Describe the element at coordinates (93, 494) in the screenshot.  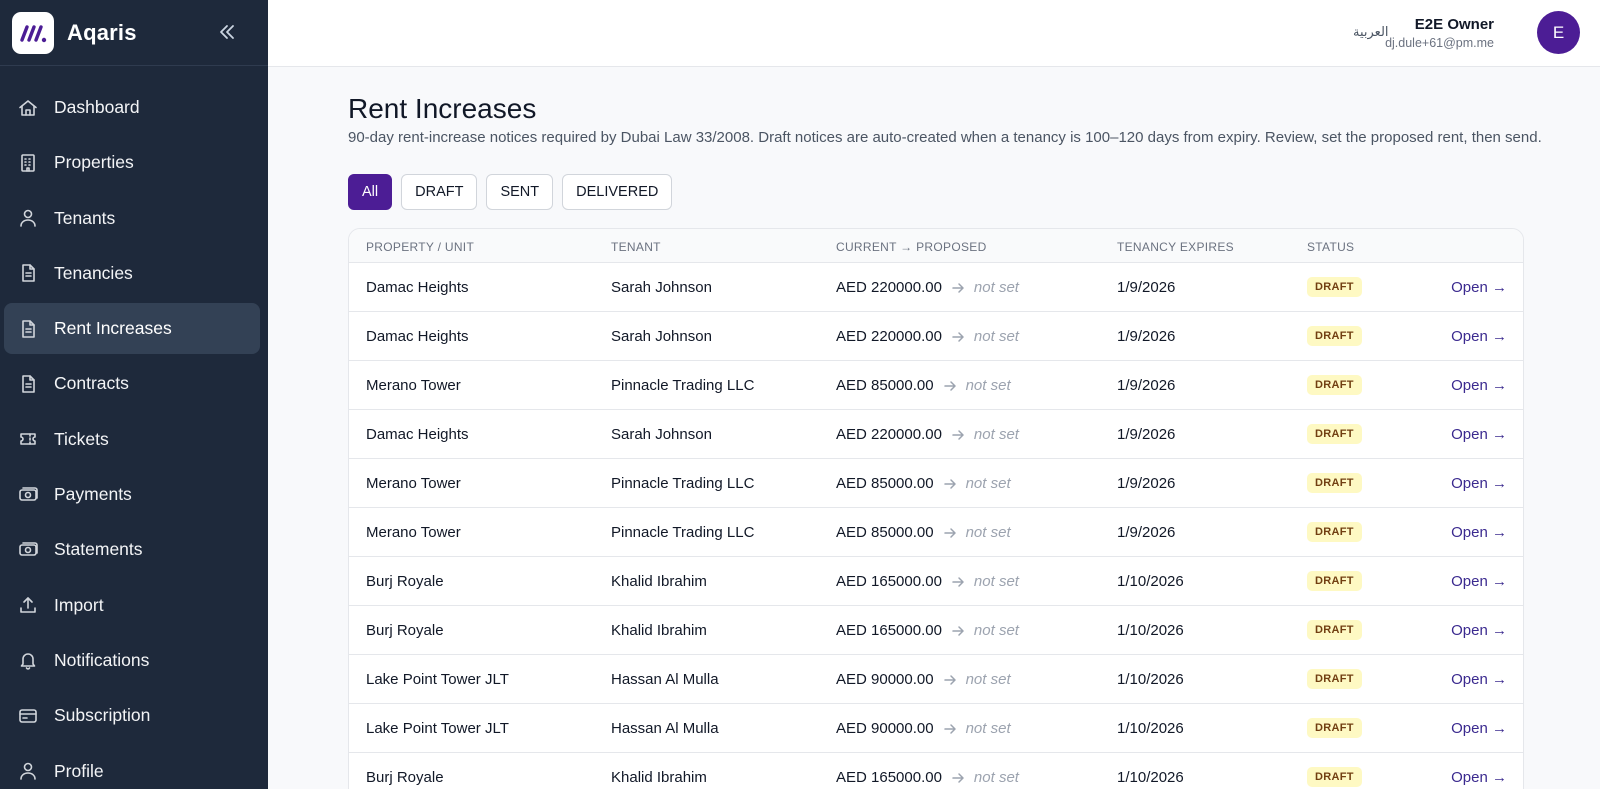
I see `sidebar-item-label: Payments` at that location.